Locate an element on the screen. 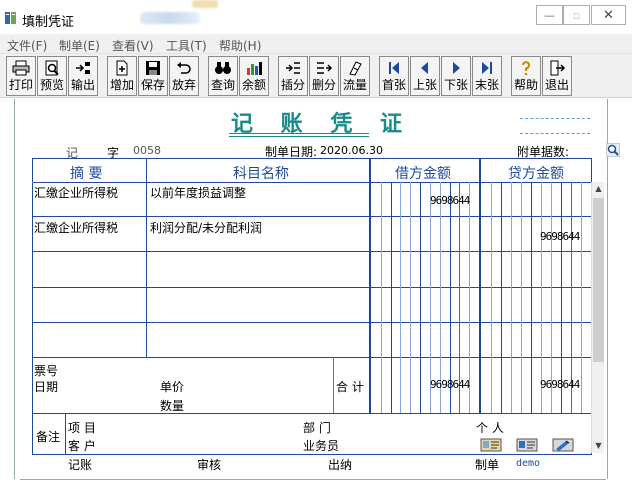 Image resolution: width=632 pixels, height=491 pixels. cashier-label: 出纳 is located at coordinates (340, 465).